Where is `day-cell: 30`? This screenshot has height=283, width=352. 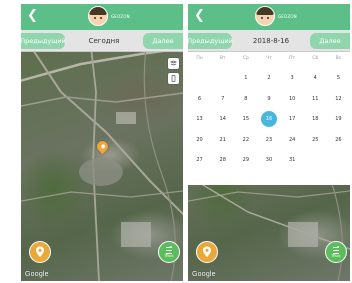
day-cell: 30 is located at coordinates (268, 160).